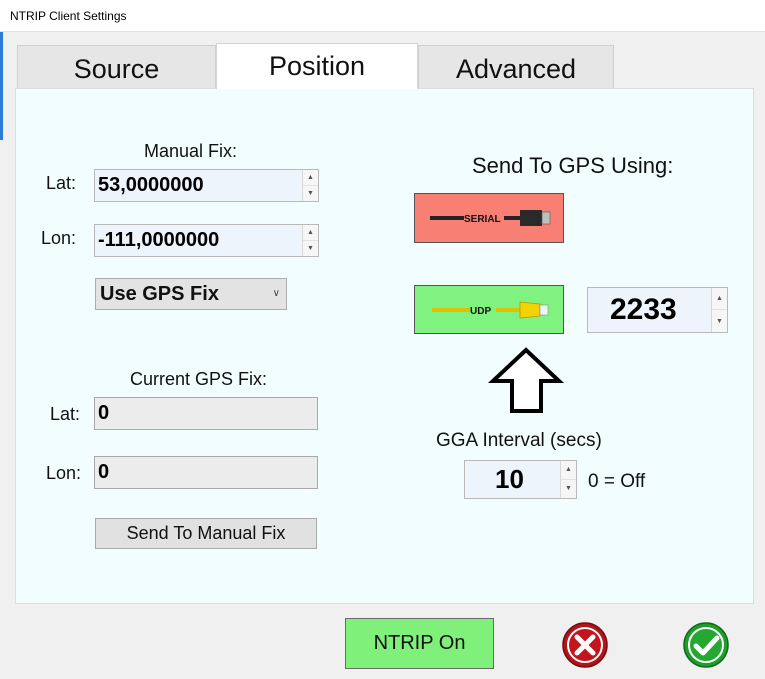 The width and height of the screenshot is (765, 679). Describe the element at coordinates (276, 293) in the screenshot. I see `chevron-down-icon: ∨` at that location.